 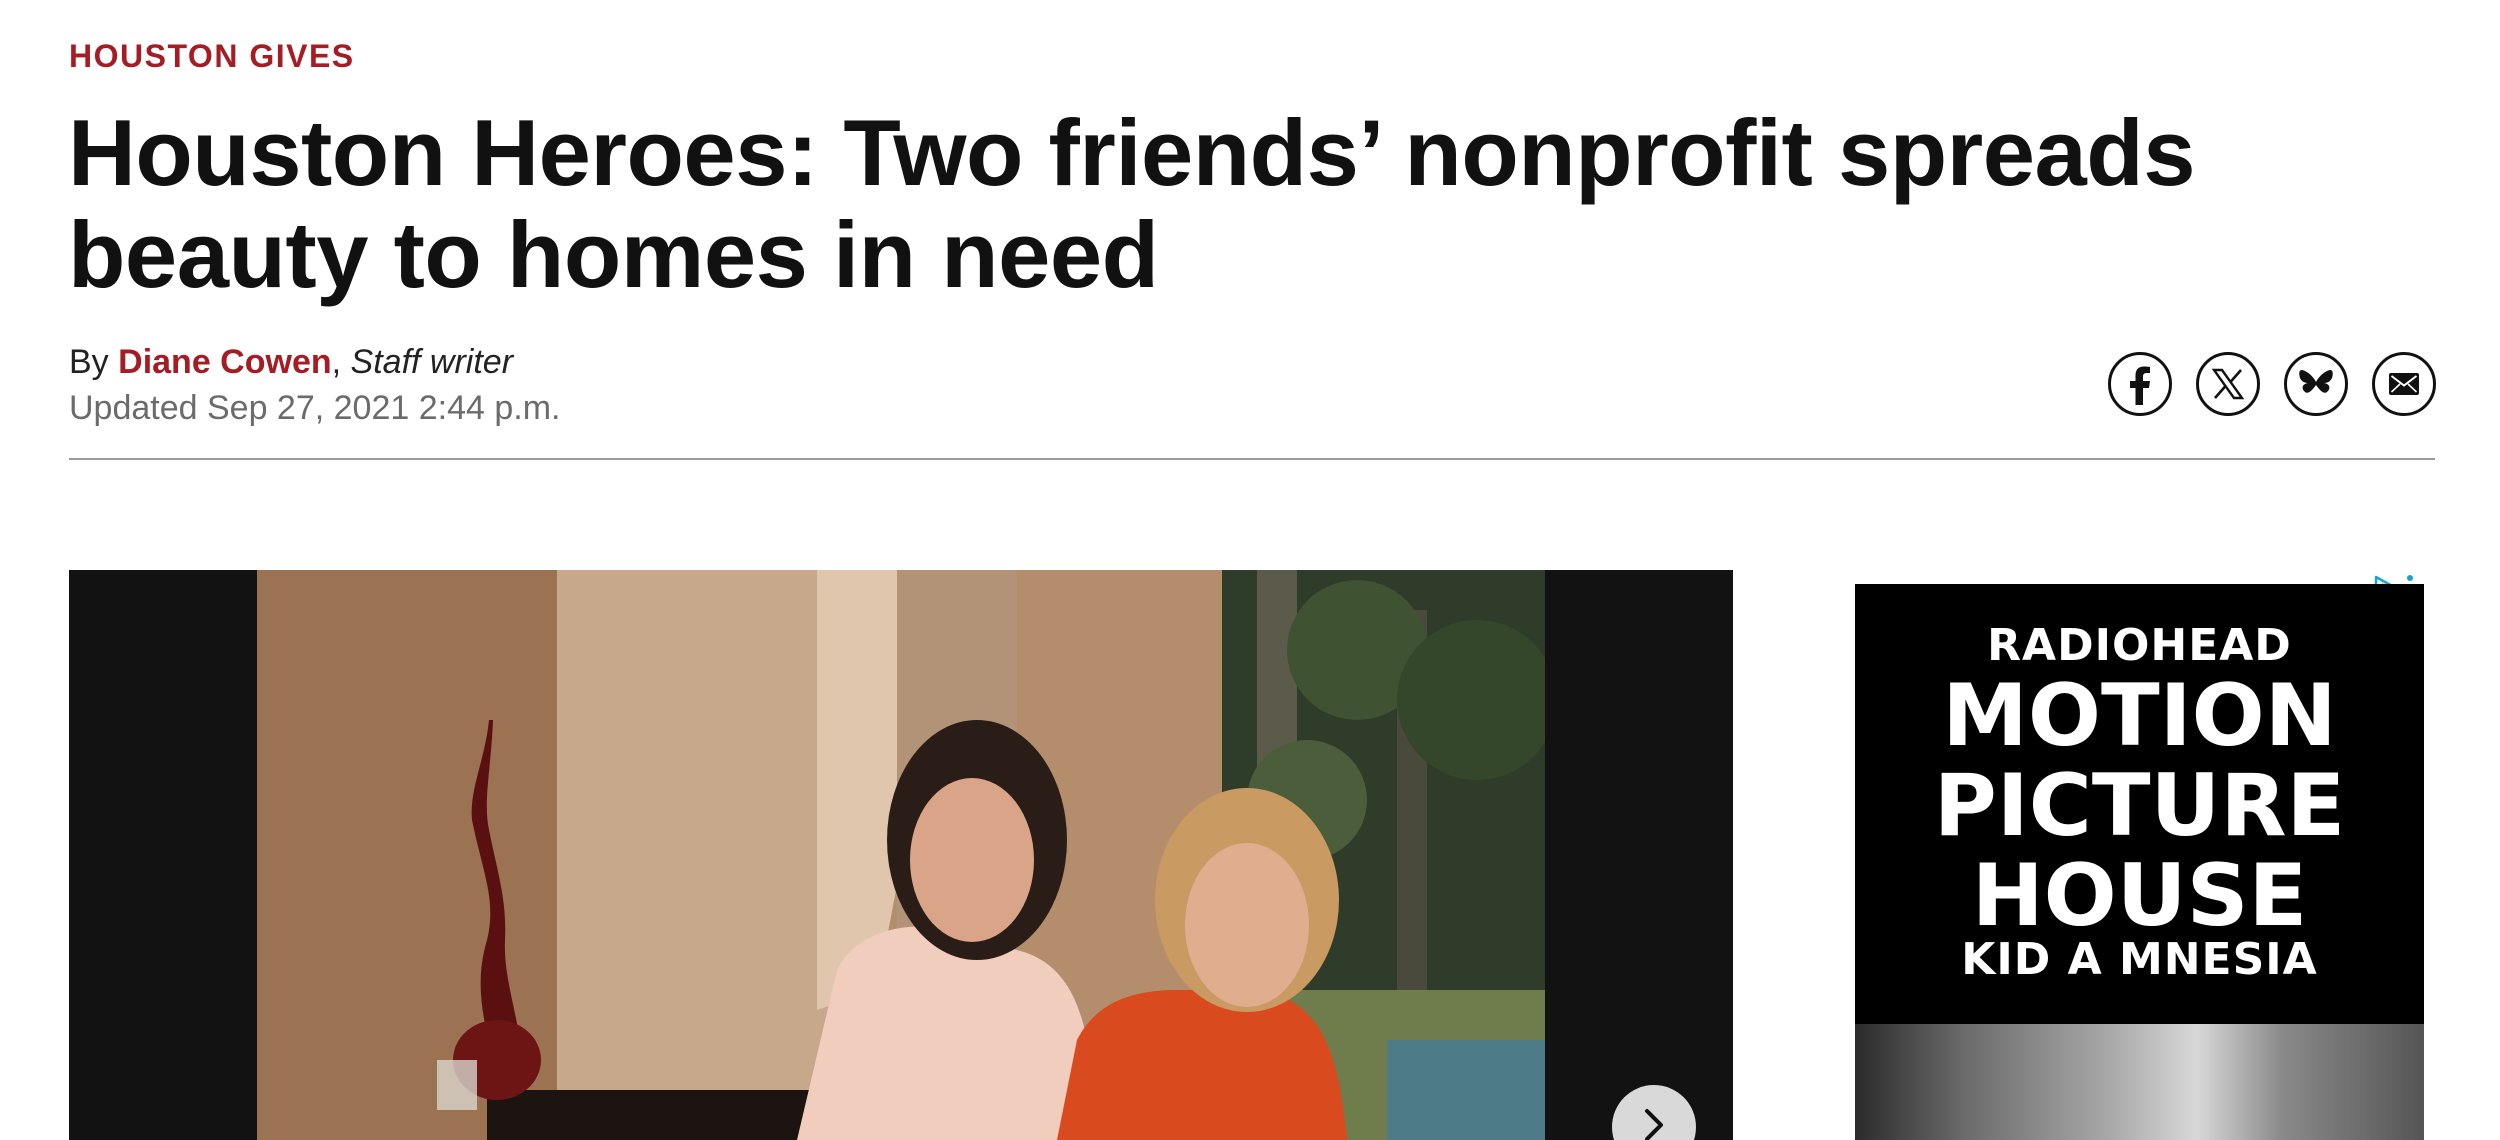 What do you see at coordinates (2139, 1082) in the screenshot?
I see `ad-image` at bounding box center [2139, 1082].